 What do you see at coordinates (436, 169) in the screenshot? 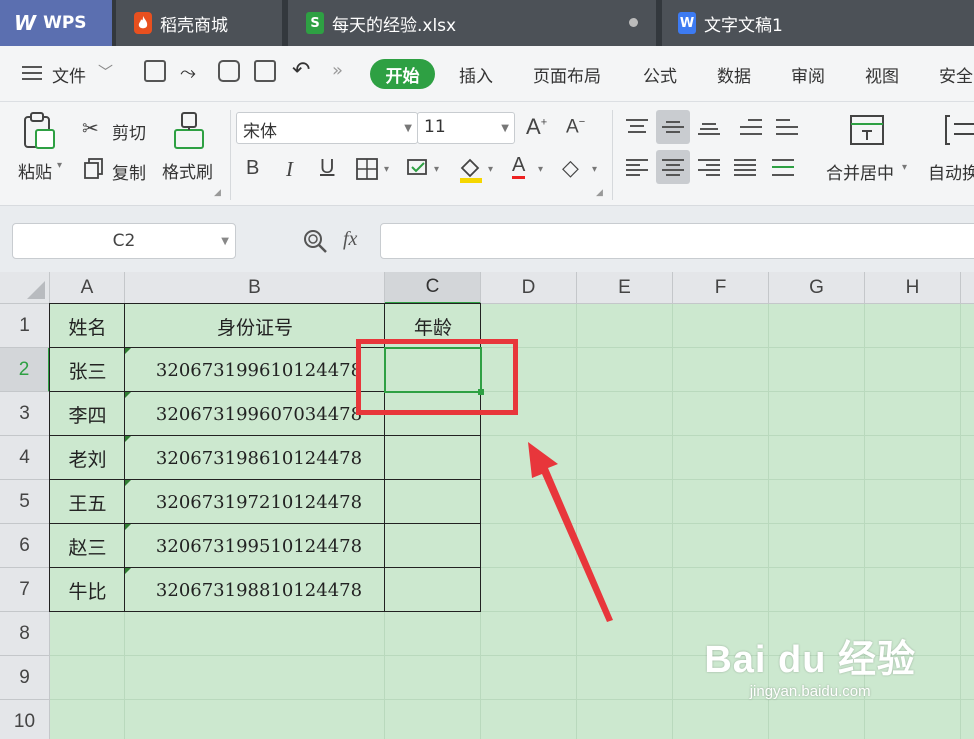
I see `cell-style-dropdown-icon: ▾` at bounding box center [436, 169].